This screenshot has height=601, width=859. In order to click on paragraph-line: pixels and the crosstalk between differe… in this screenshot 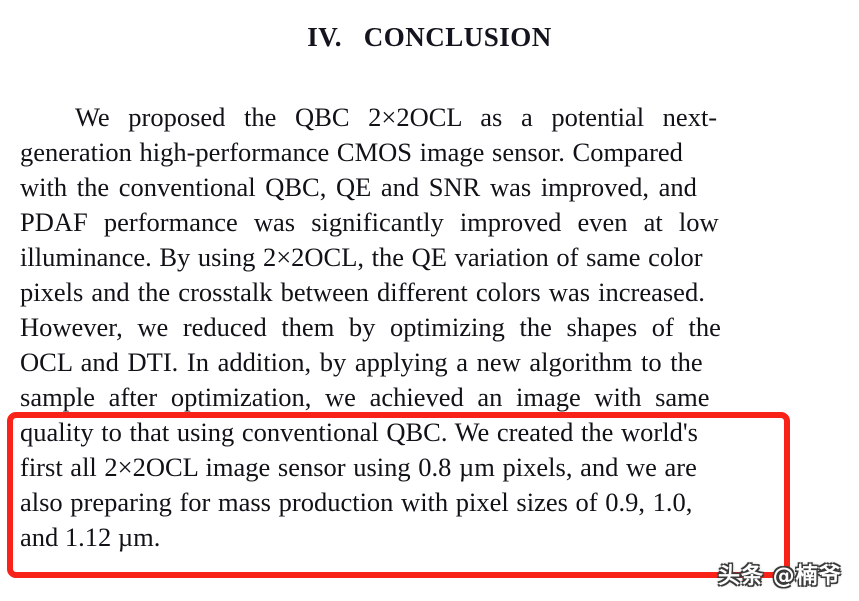, I will do `click(362, 292)`.